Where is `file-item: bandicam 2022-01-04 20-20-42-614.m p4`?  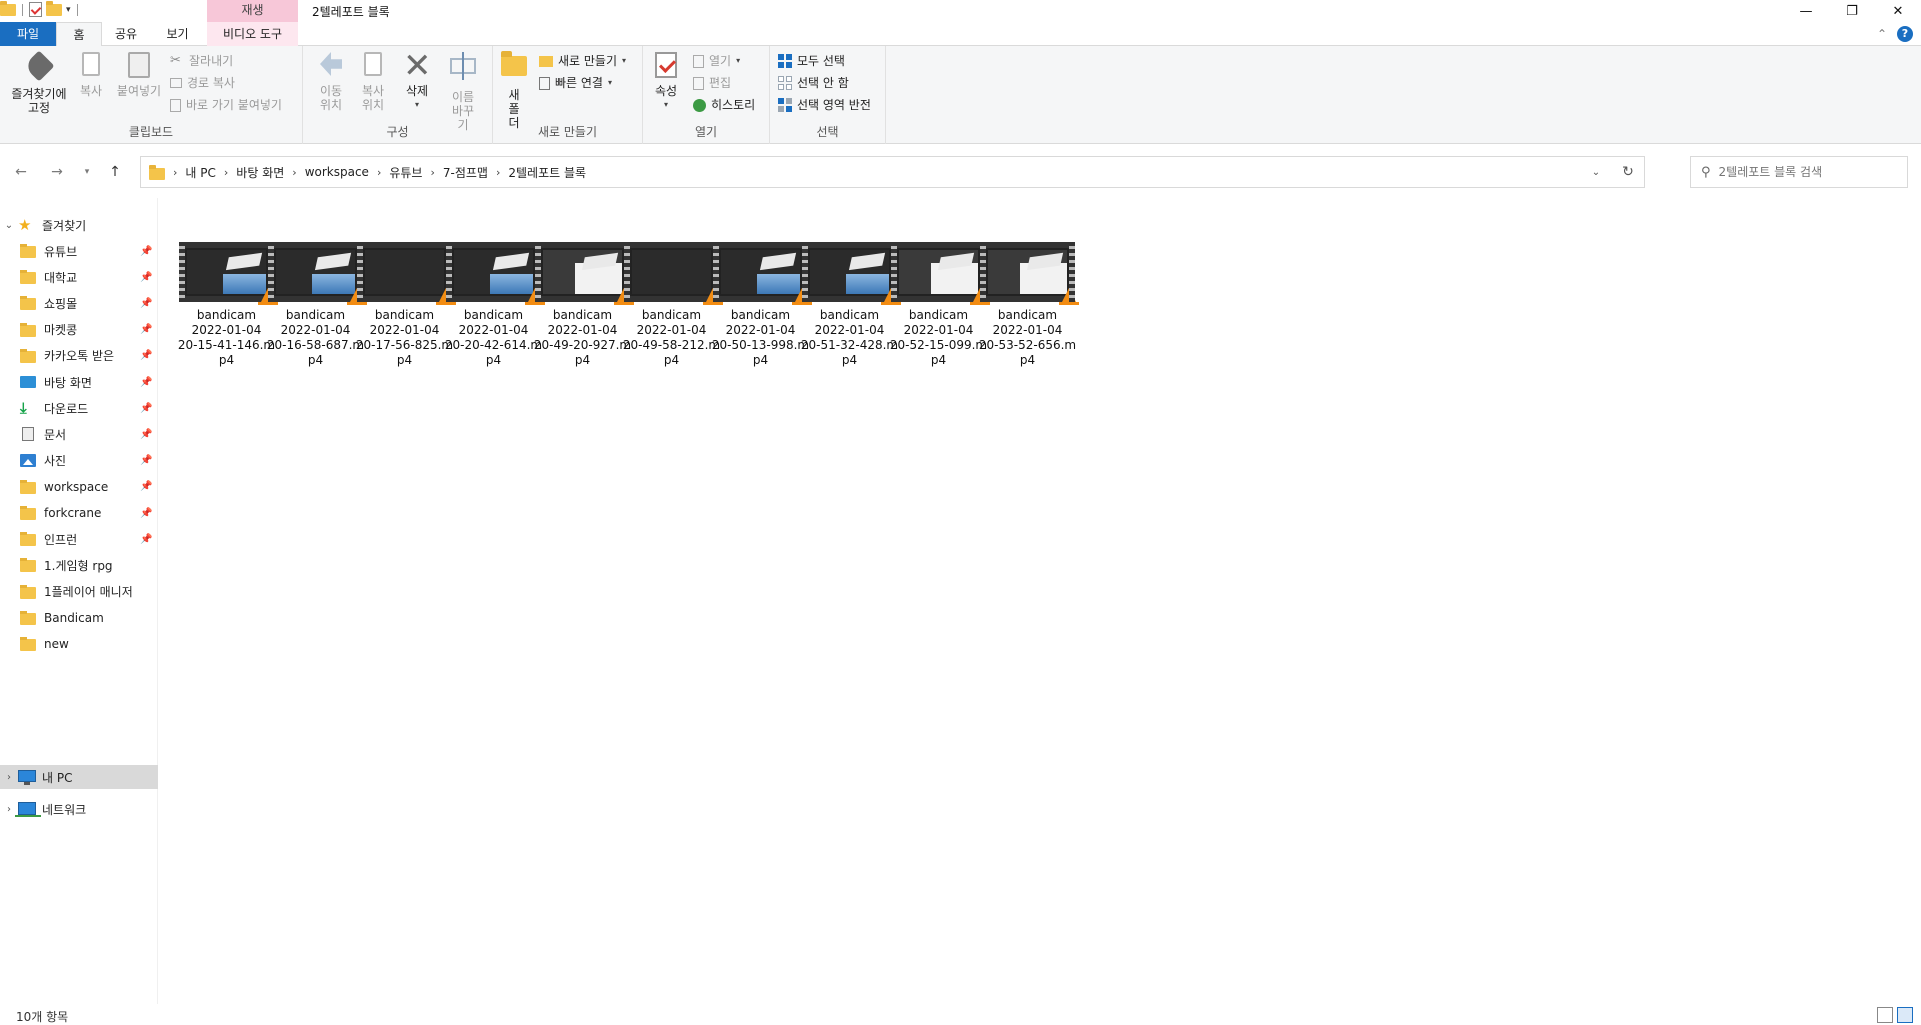
file-item: bandicam 2022-01-04 20-20-42-614.m p4 is located at coordinates (493, 305).